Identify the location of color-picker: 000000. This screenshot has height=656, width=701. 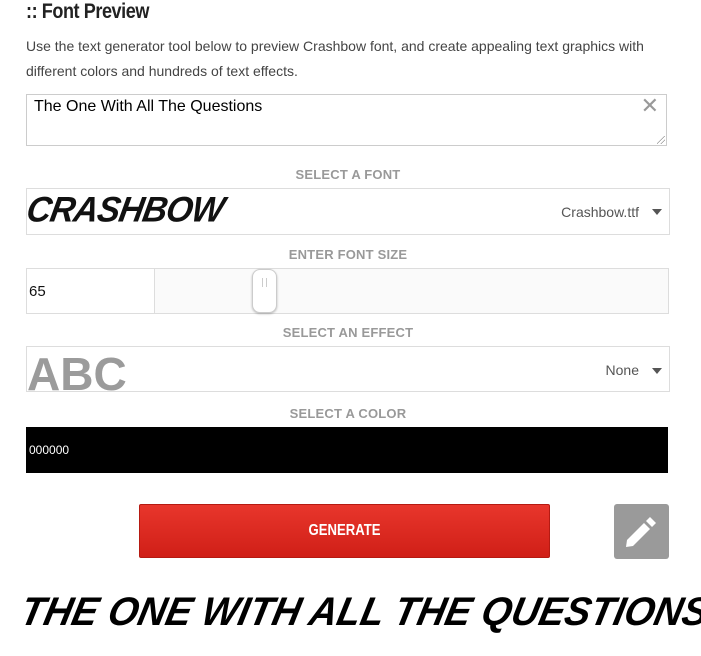
(347, 450).